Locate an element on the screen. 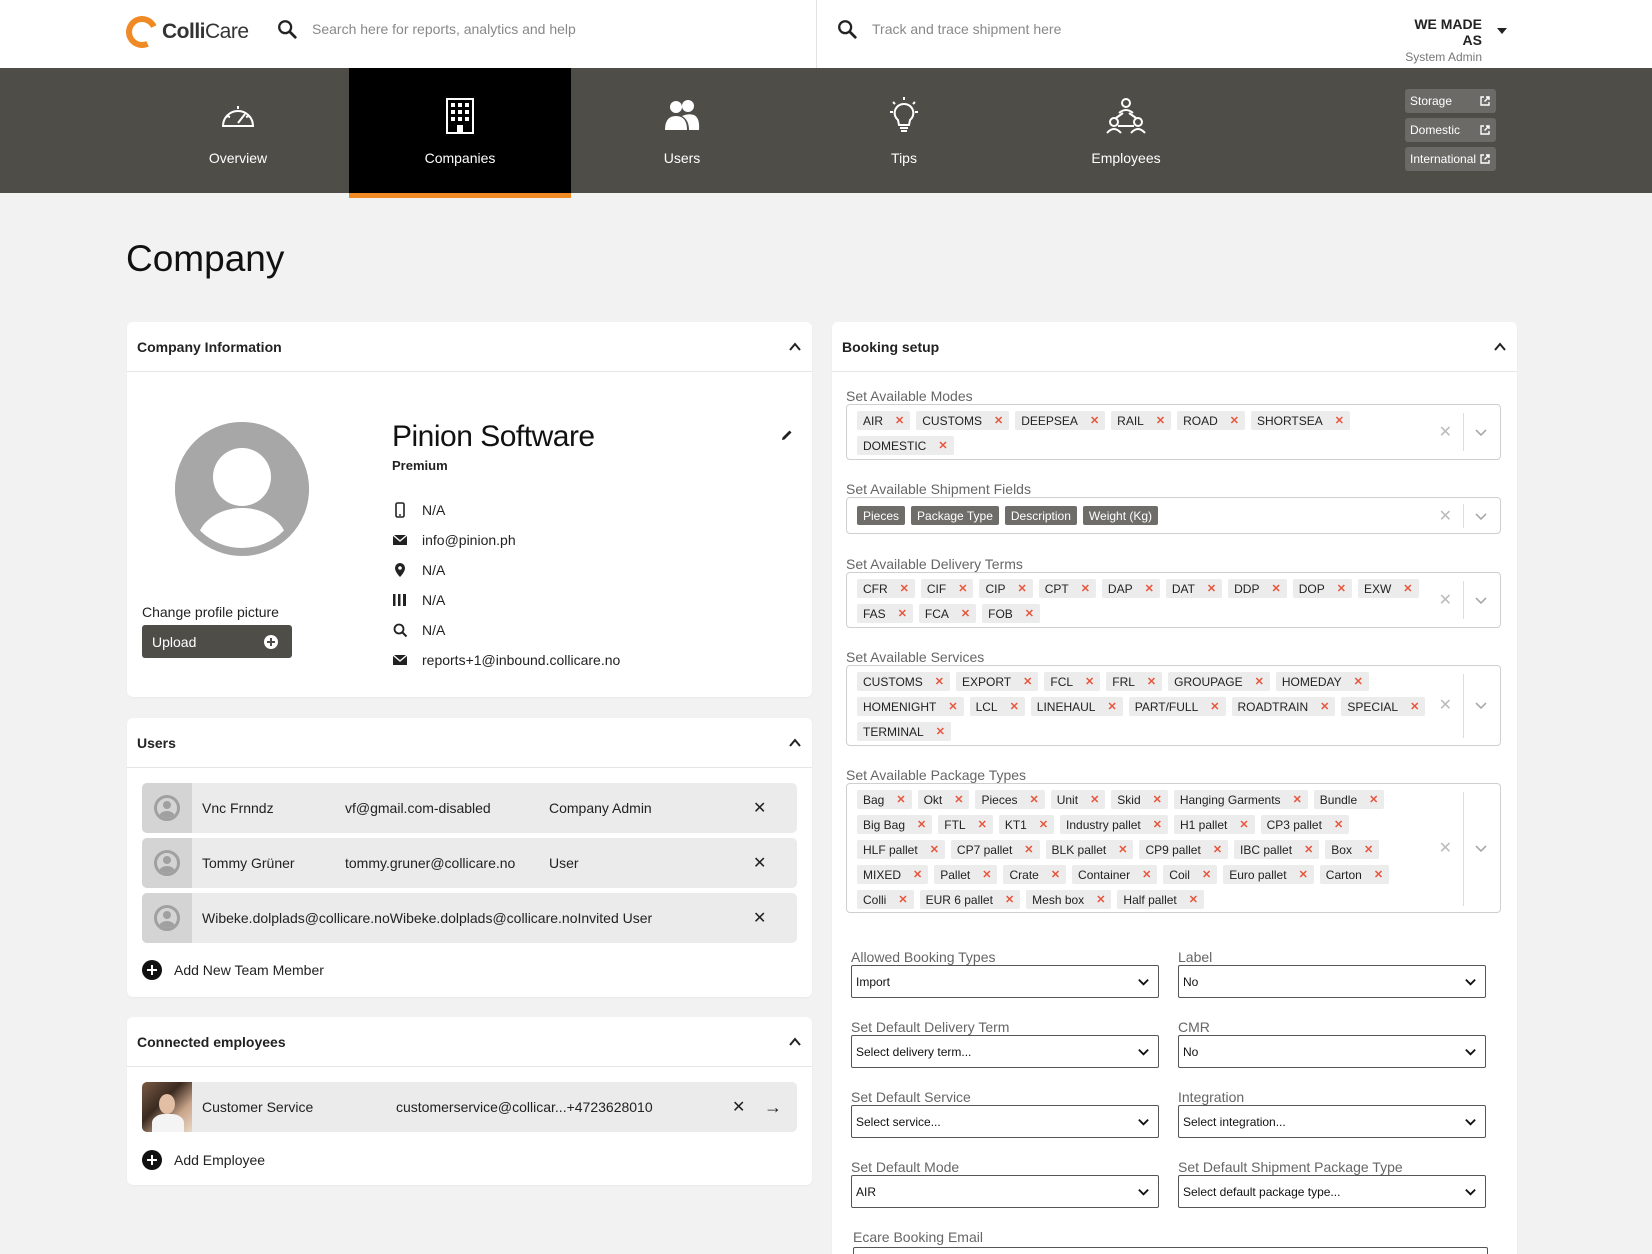 Image resolution: width=1652 pixels, height=1254 pixels. reports-search-input is located at coordinates (522, 29).